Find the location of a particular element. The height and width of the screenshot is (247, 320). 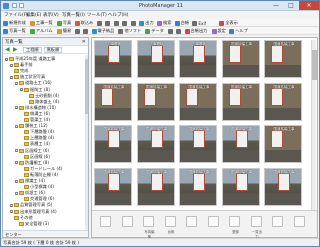

menu-view: 表示(V) is located at coordinates (51, 15).